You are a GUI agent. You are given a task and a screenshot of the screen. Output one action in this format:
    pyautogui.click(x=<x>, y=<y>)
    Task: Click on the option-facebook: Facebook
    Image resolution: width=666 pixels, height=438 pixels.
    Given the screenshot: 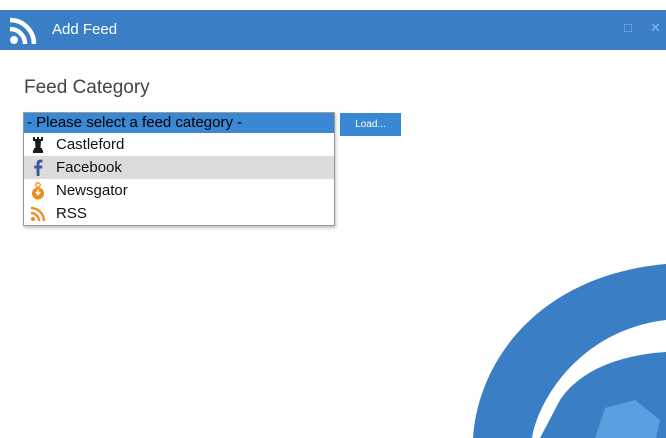 What is the action you would take?
    pyautogui.click(x=179, y=167)
    